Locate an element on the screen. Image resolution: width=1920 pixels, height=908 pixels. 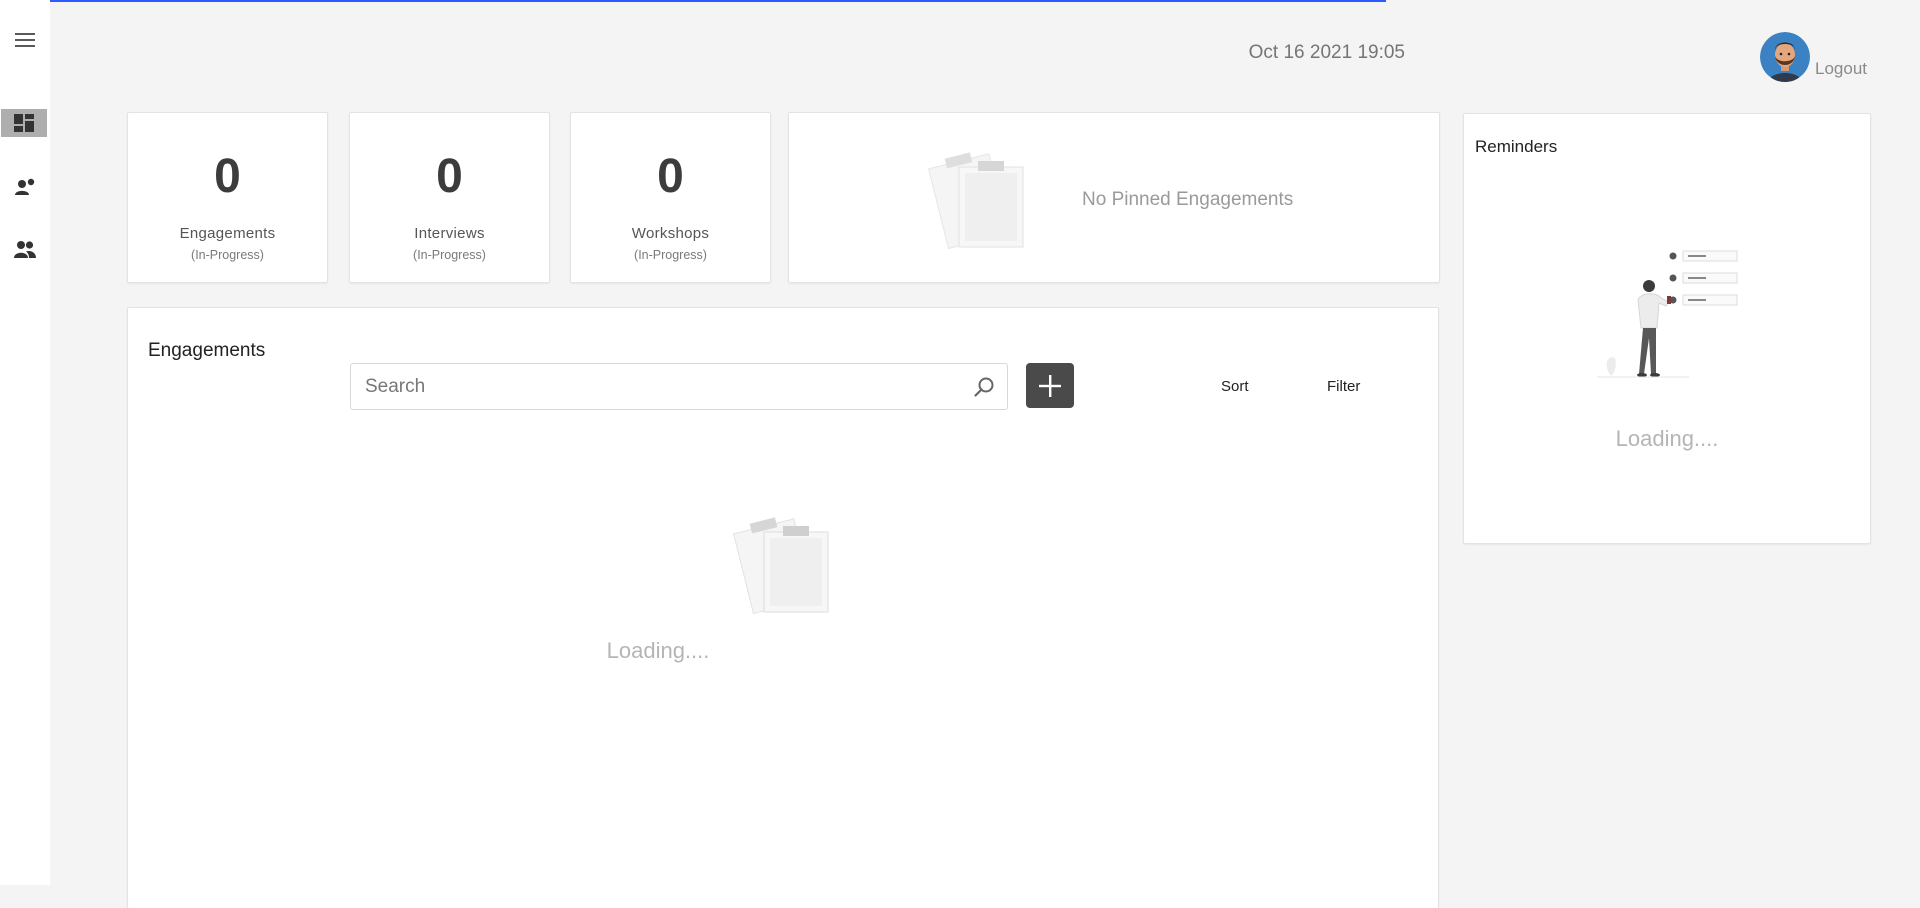
pinned-empty-text: No Pinned Engagements is located at coordinates (1188, 199).